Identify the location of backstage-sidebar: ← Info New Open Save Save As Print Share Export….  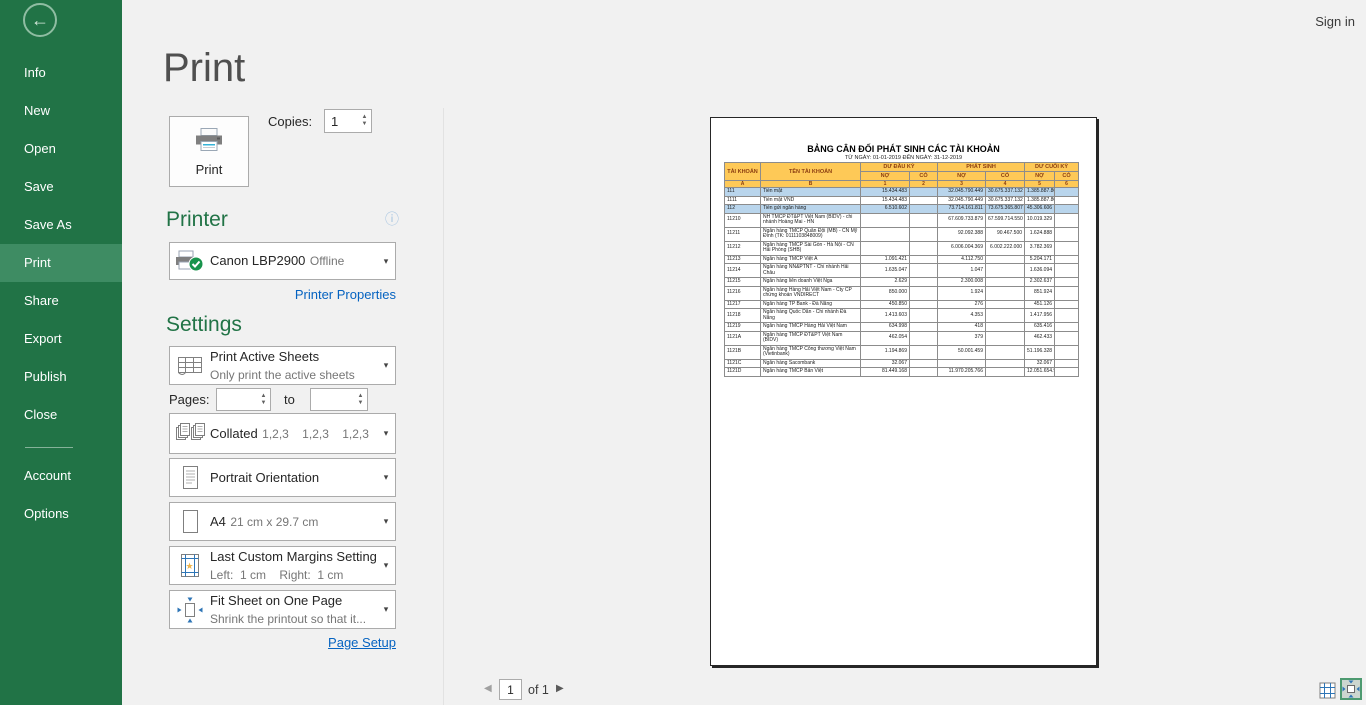
(61, 352).